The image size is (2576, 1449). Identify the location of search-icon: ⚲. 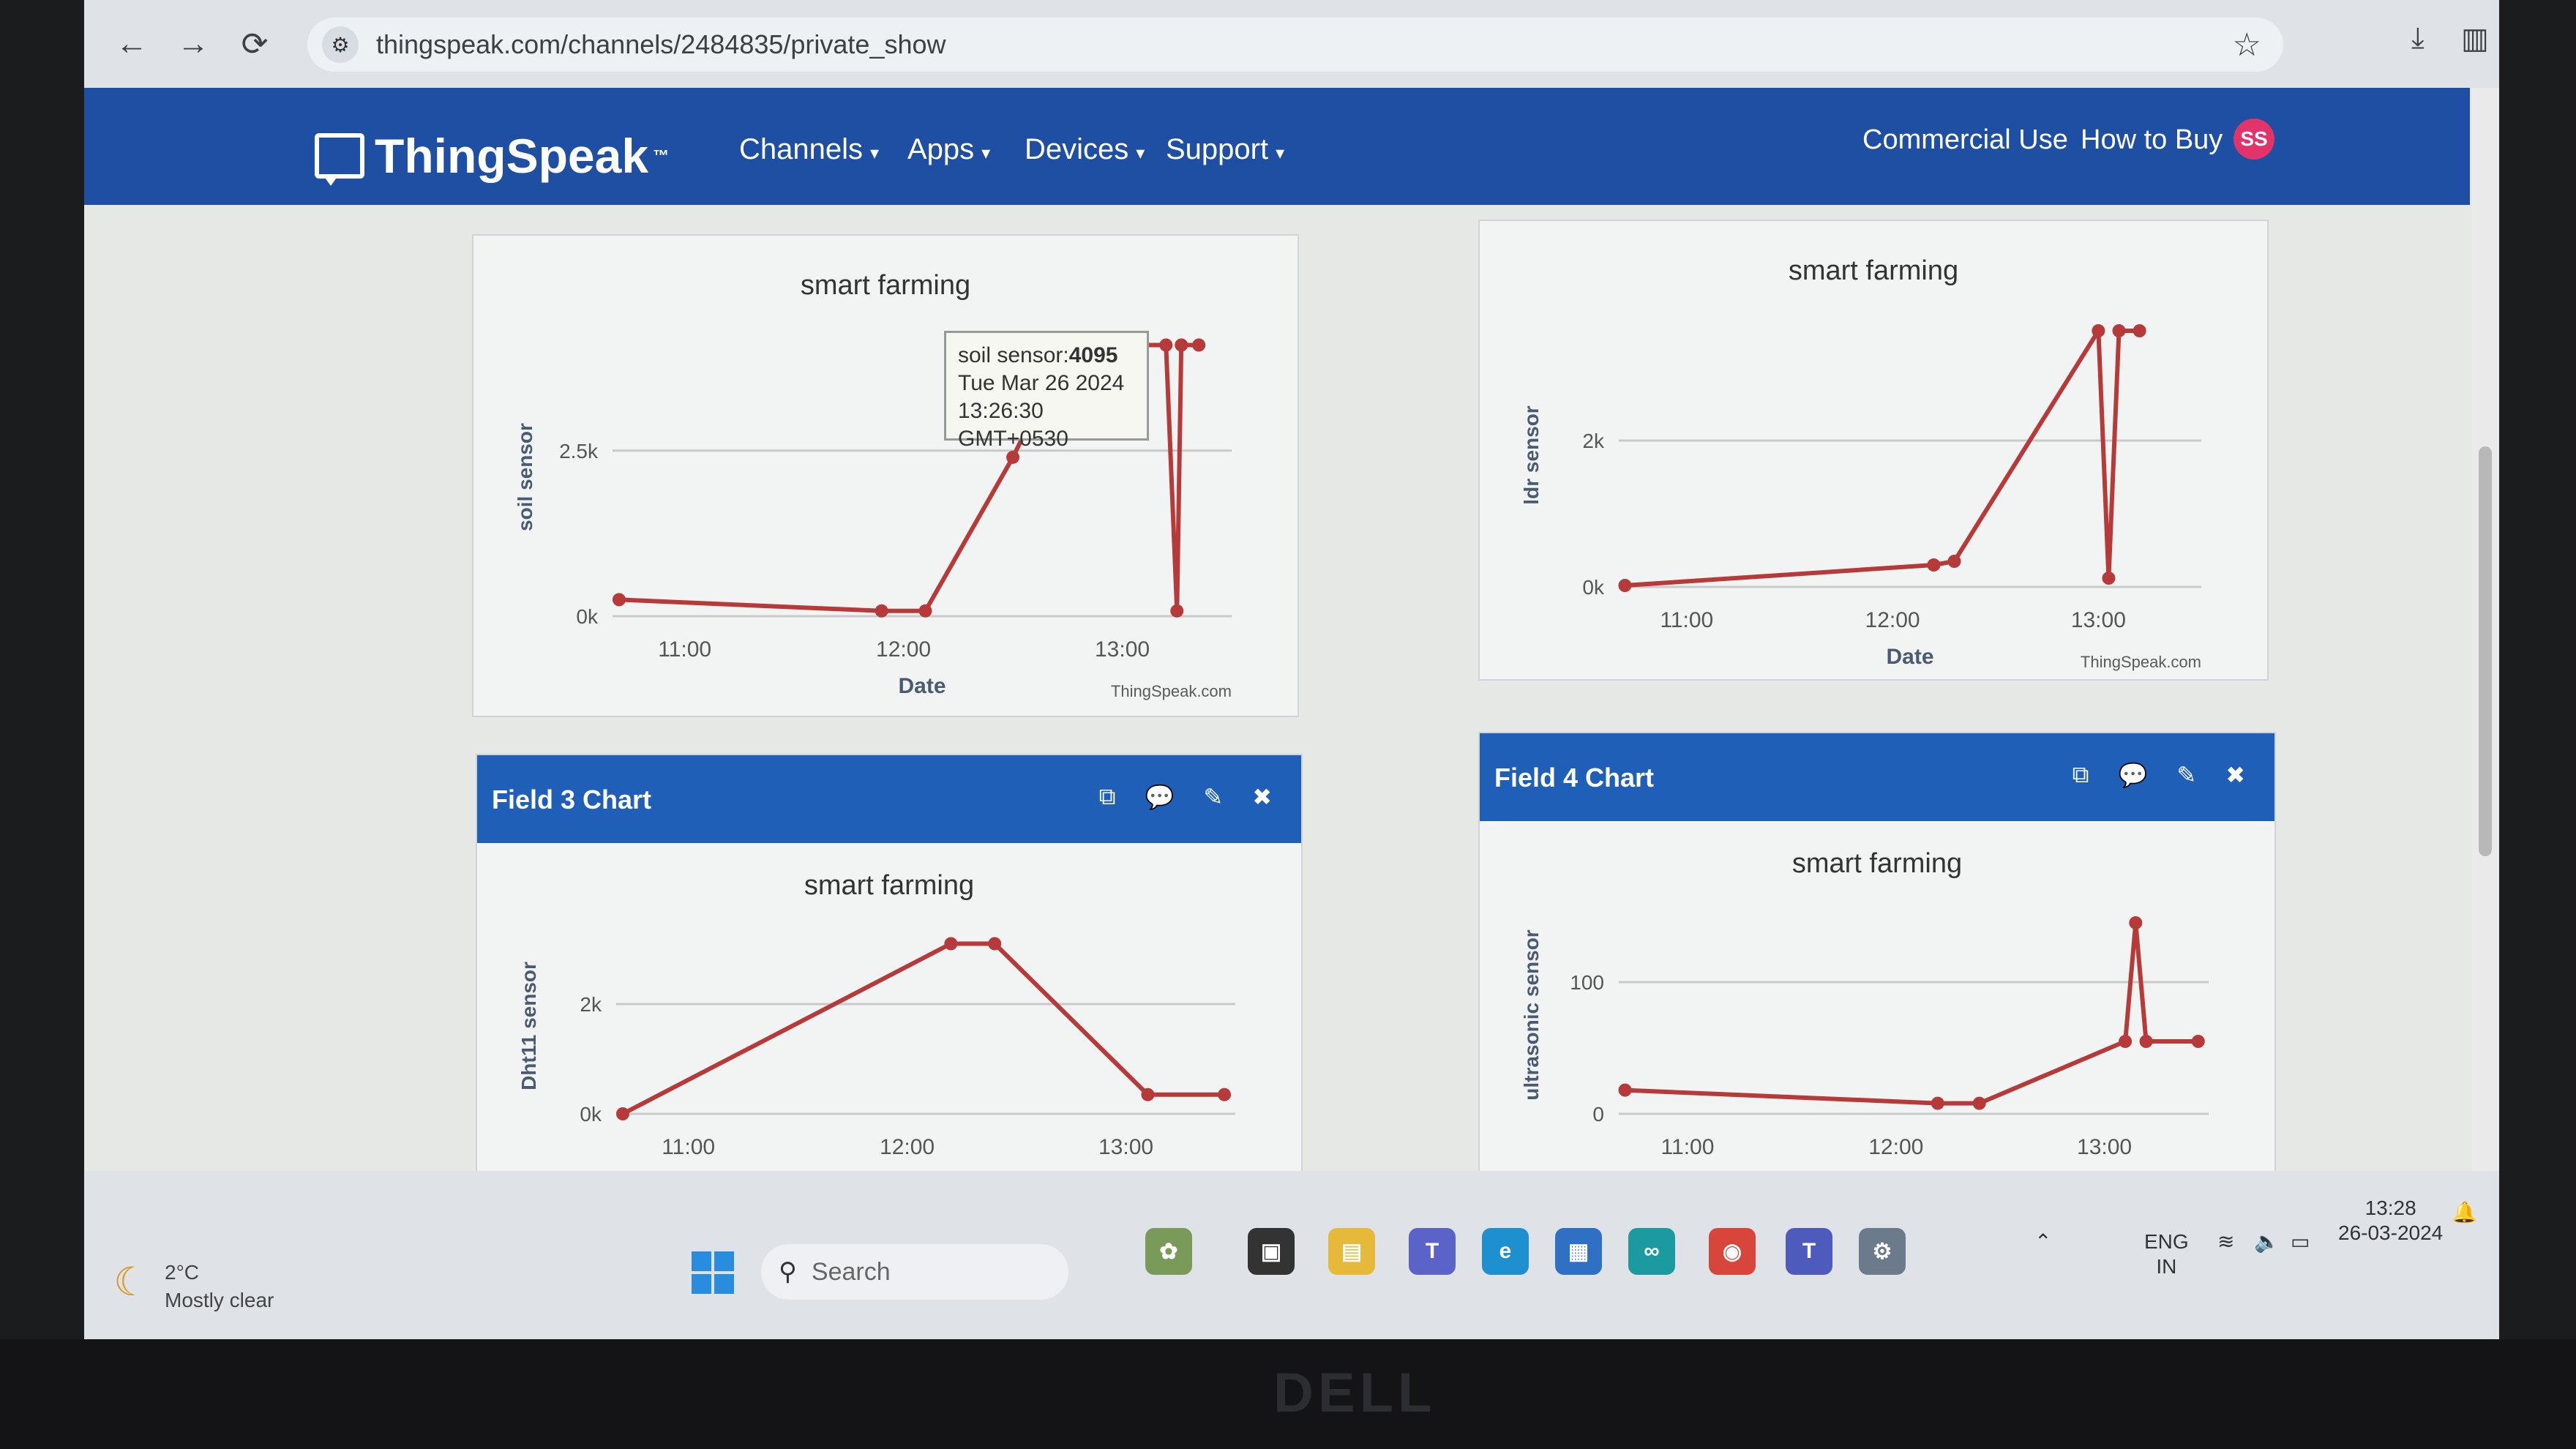
(788, 1272).